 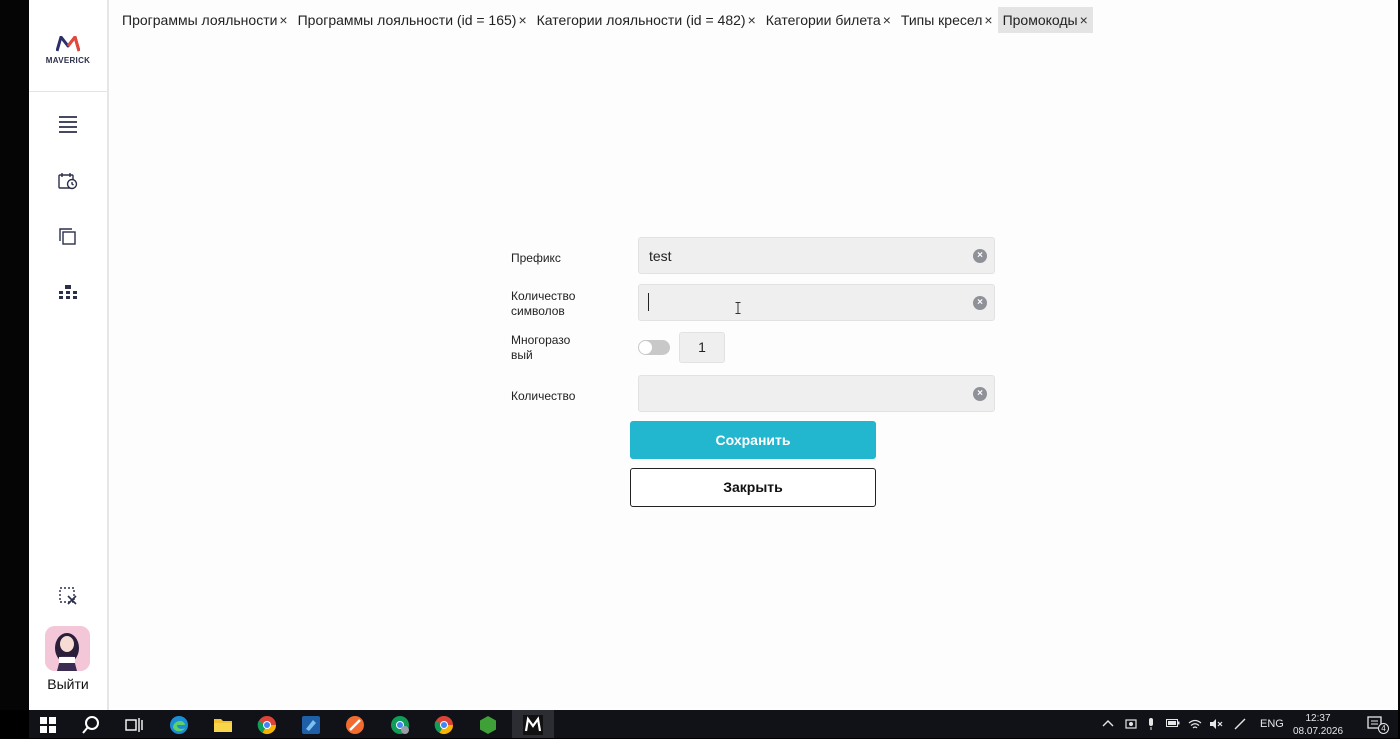 I want to click on volume-muted-icon, so click(x=1216, y=725).